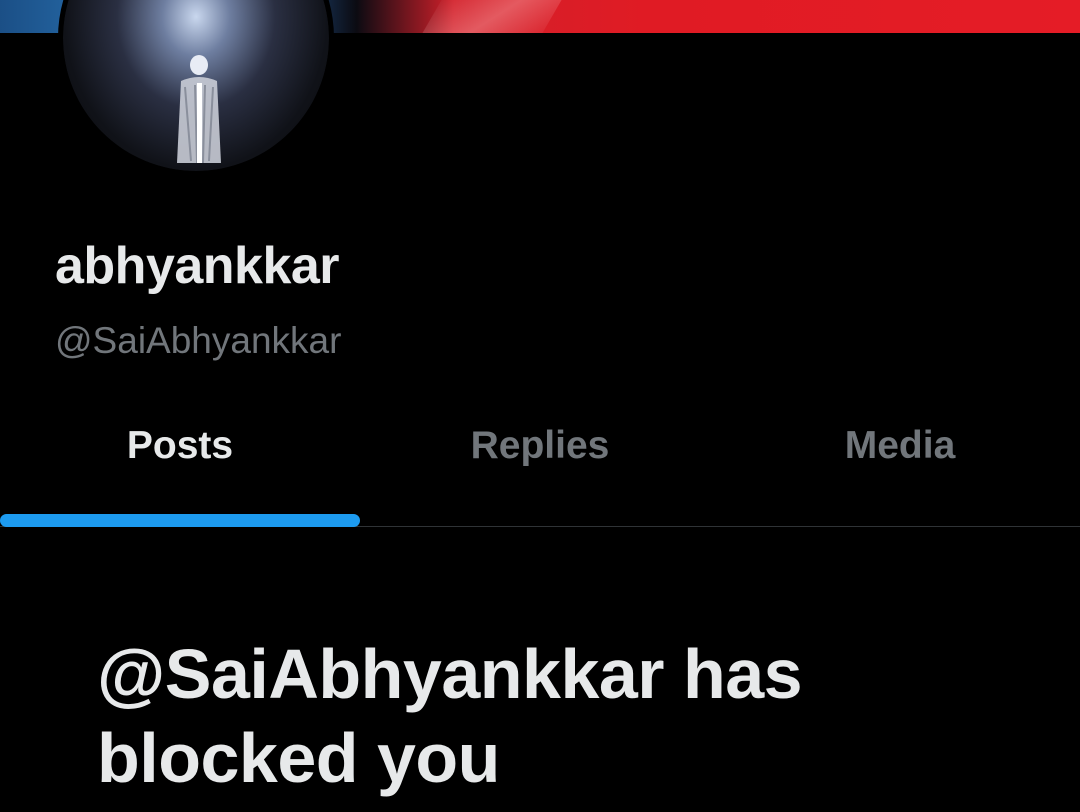 This screenshot has width=1080, height=812. I want to click on tab-media-label: Media, so click(900, 445).